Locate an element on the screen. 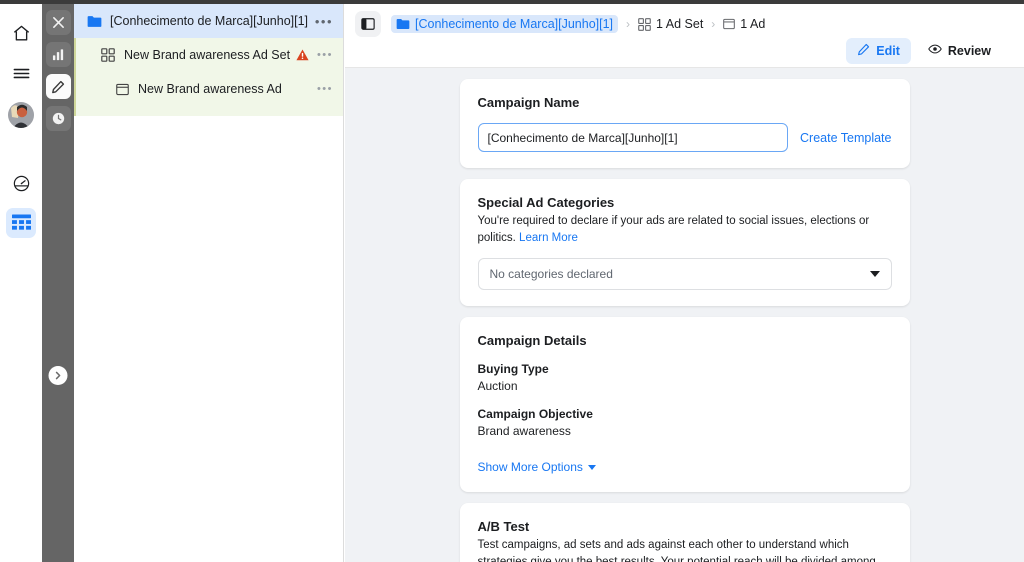 The image size is (1024, 562). home-icon is located at coordinates (21, 33).